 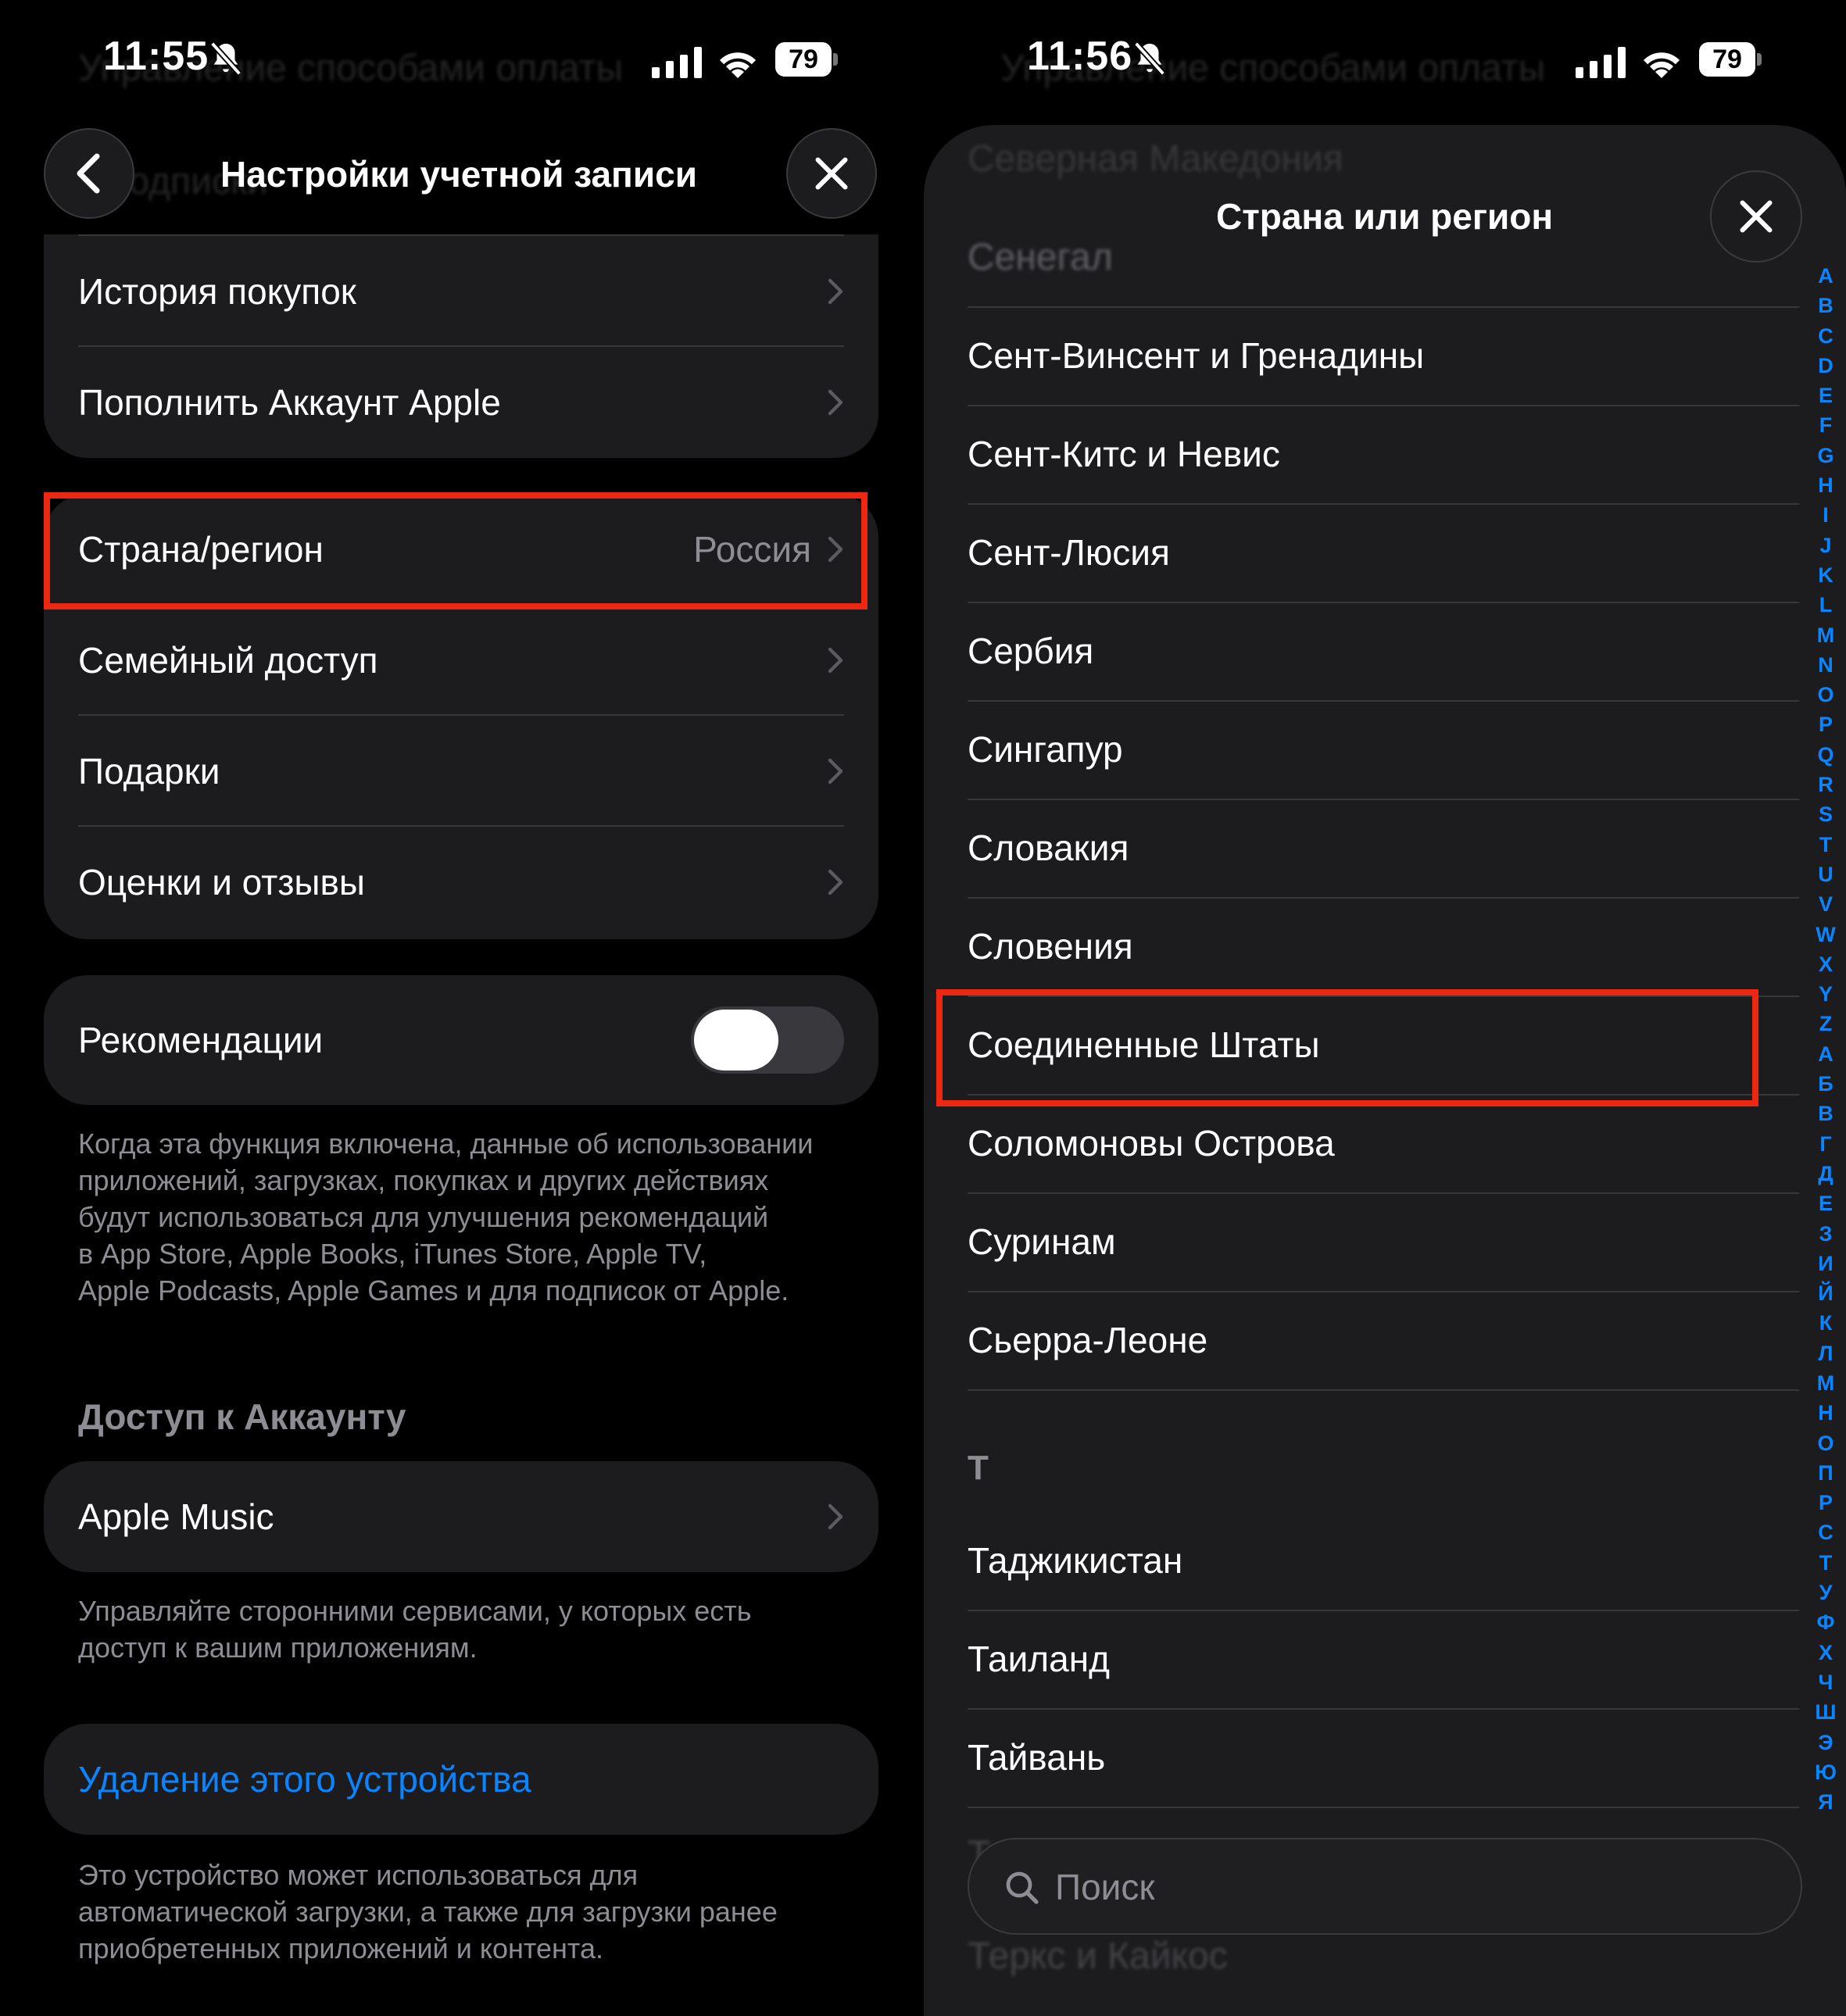 I want to click on index-letter: N, so click(x=1825, y=665).